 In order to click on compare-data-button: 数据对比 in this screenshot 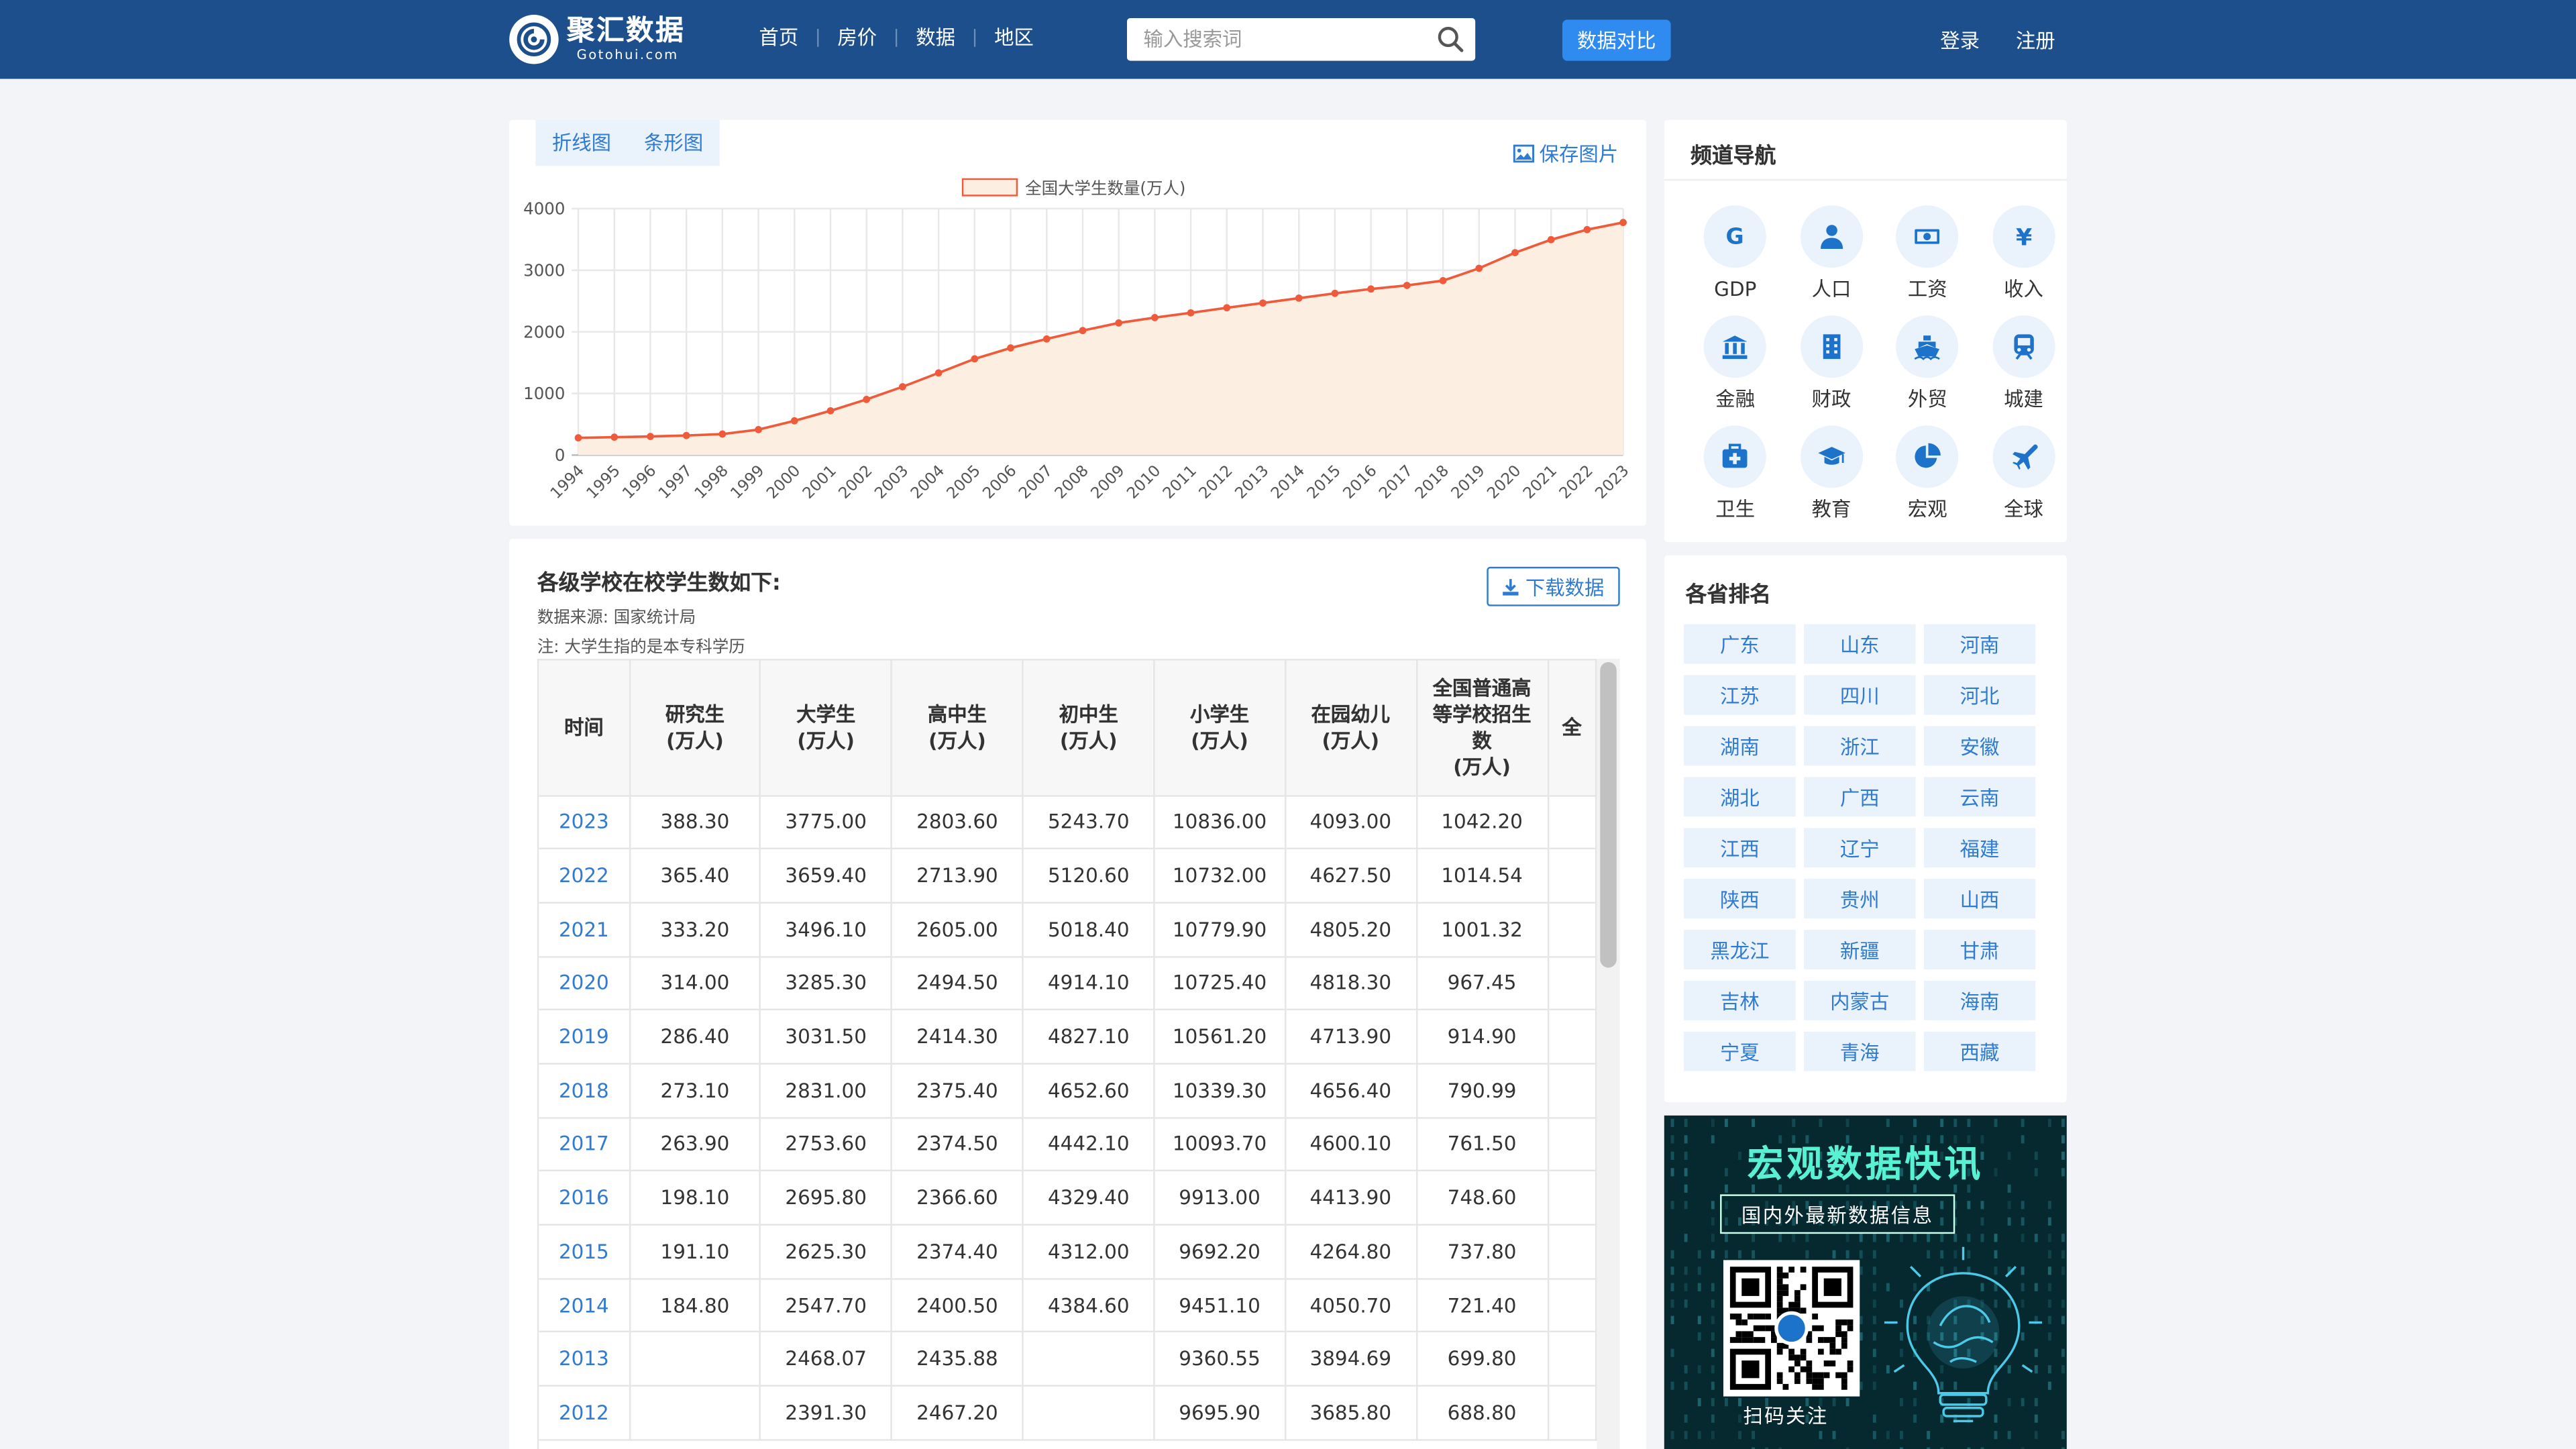, I will do `click(1616, 40)`.